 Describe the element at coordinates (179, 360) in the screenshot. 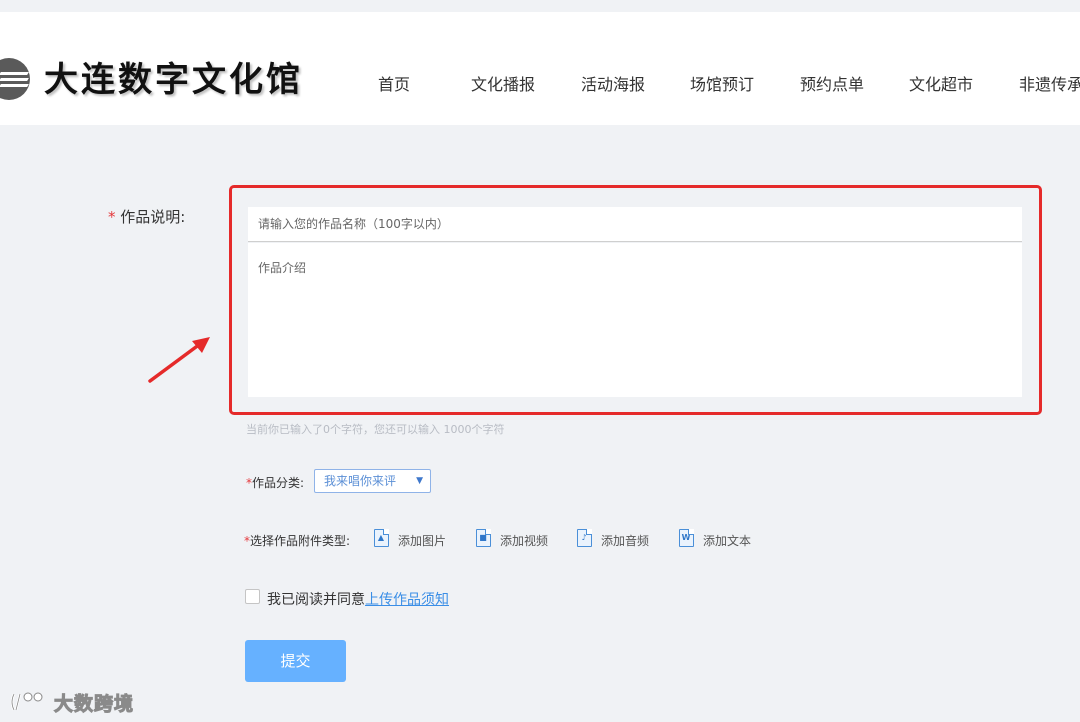

I see `annotation-arrow-icon` at that location.